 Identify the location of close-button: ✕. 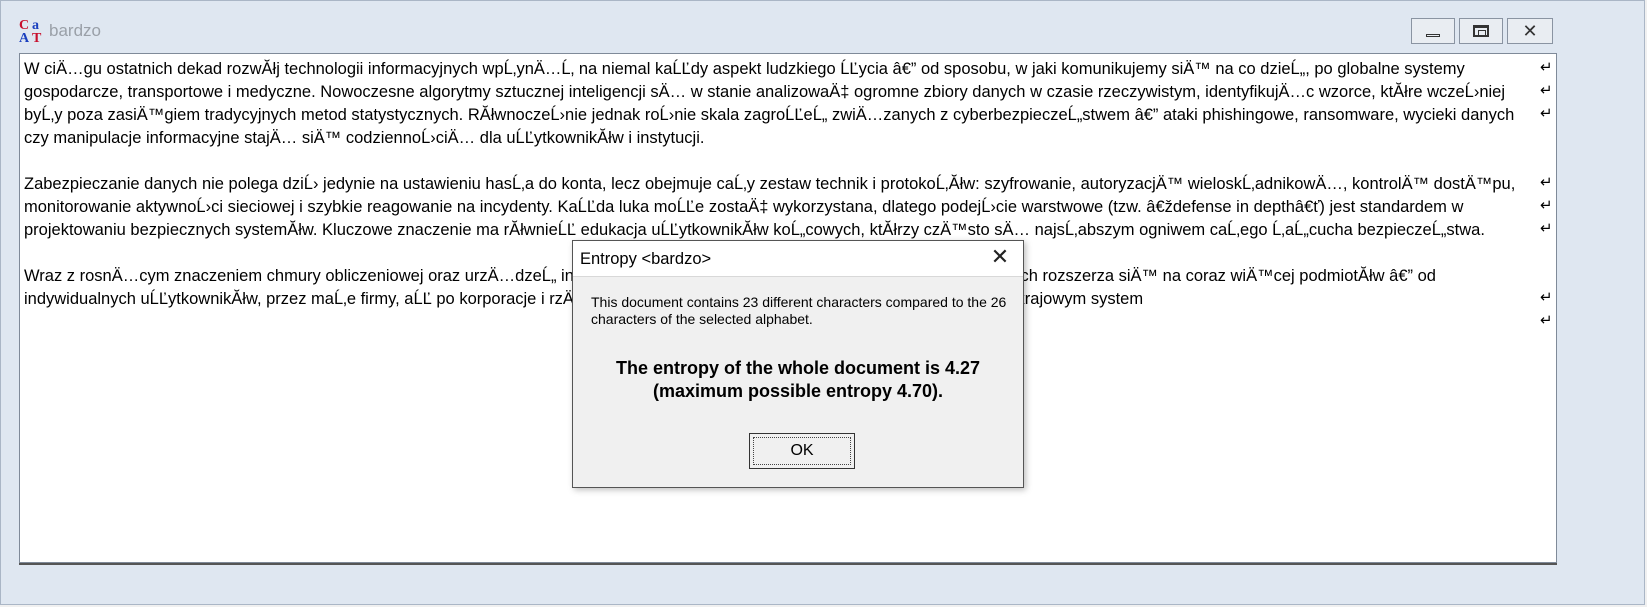
(1530, 31).